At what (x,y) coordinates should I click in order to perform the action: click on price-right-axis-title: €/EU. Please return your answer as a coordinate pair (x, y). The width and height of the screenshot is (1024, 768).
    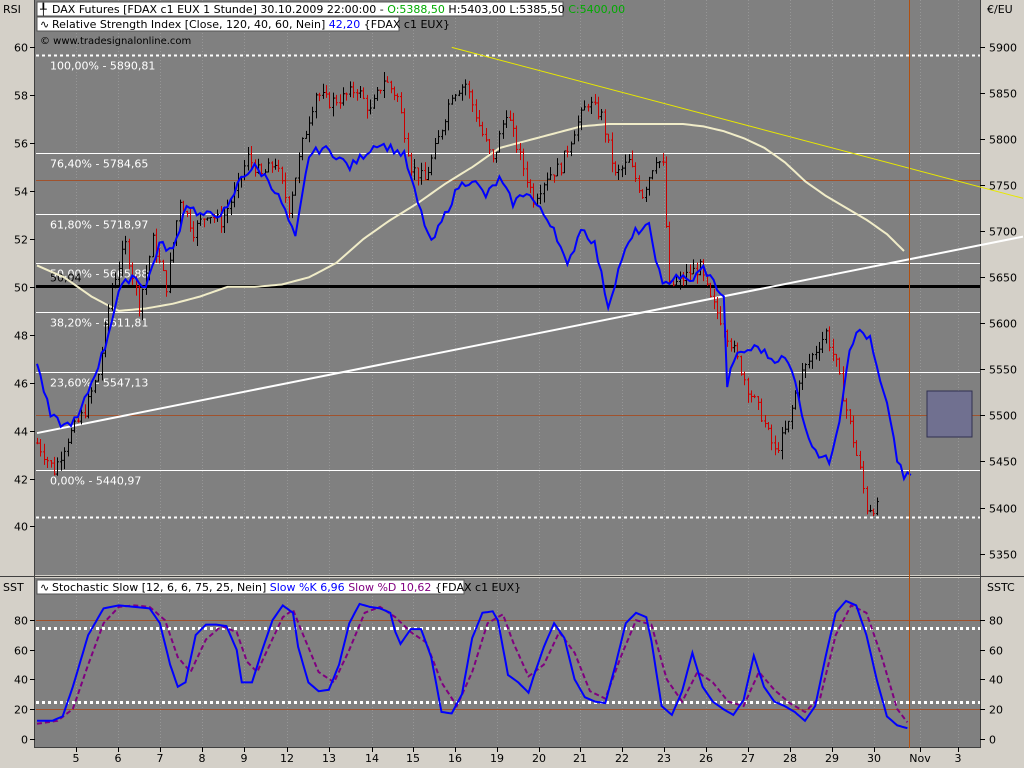
    Looking at the image, I should click on (1000, 9).